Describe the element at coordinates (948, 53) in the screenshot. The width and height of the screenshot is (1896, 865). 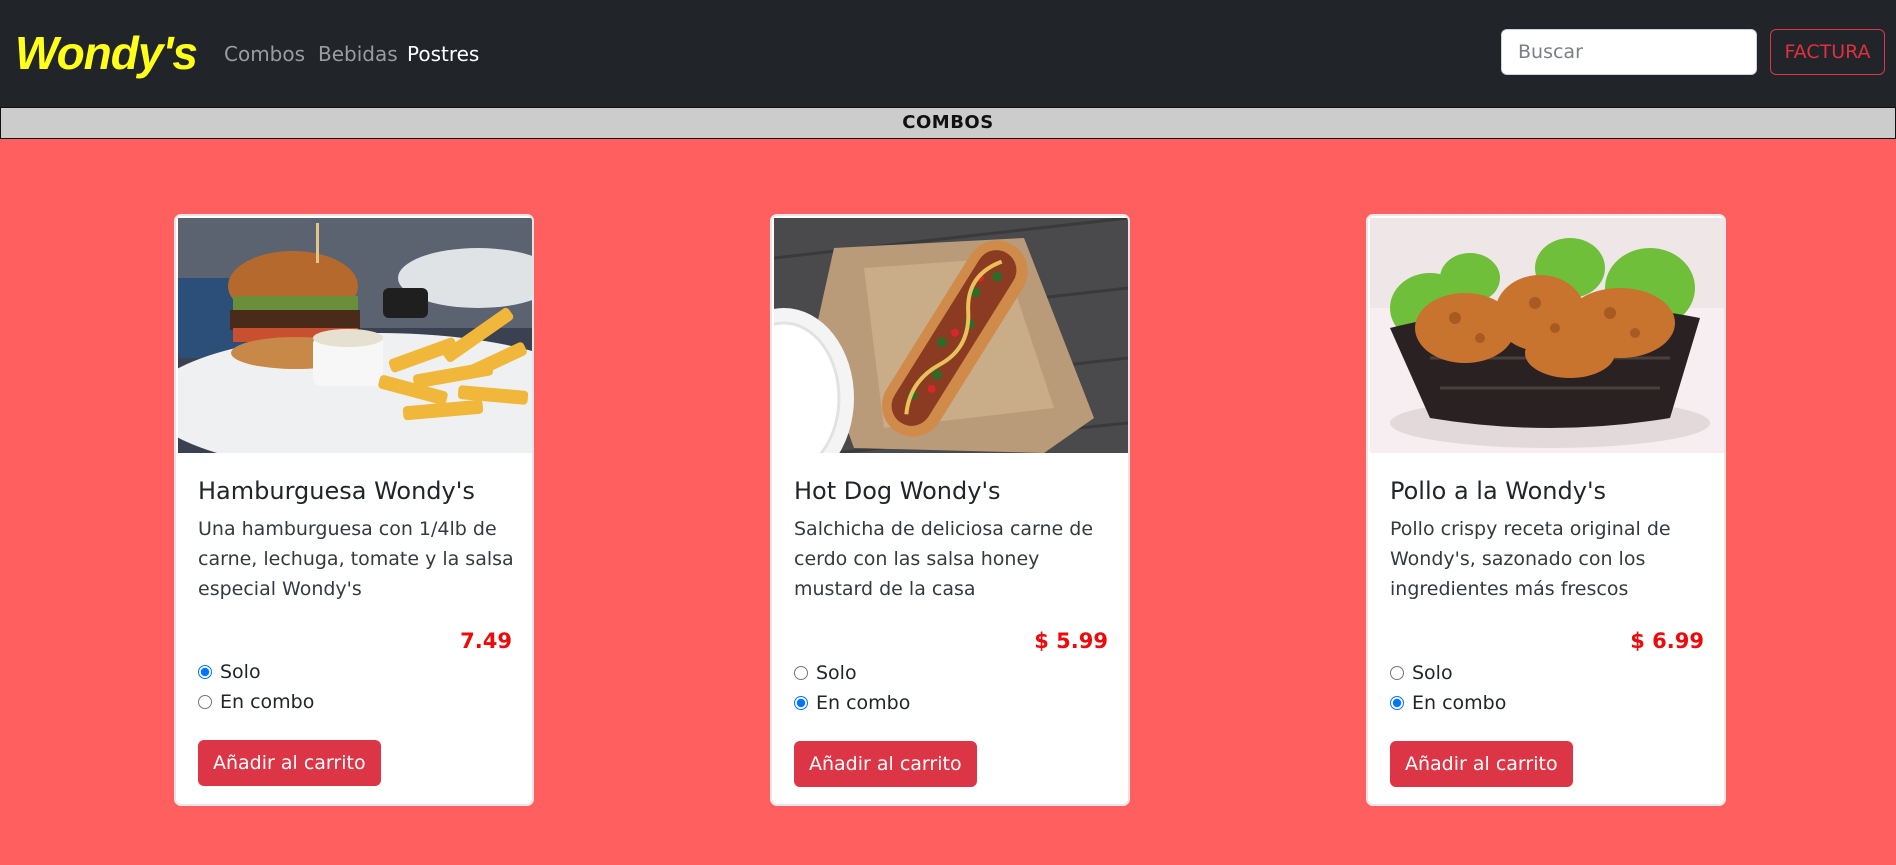
I see `top-navbar: Wondy's Combos Bebidas Postres FACTURA` at that location.